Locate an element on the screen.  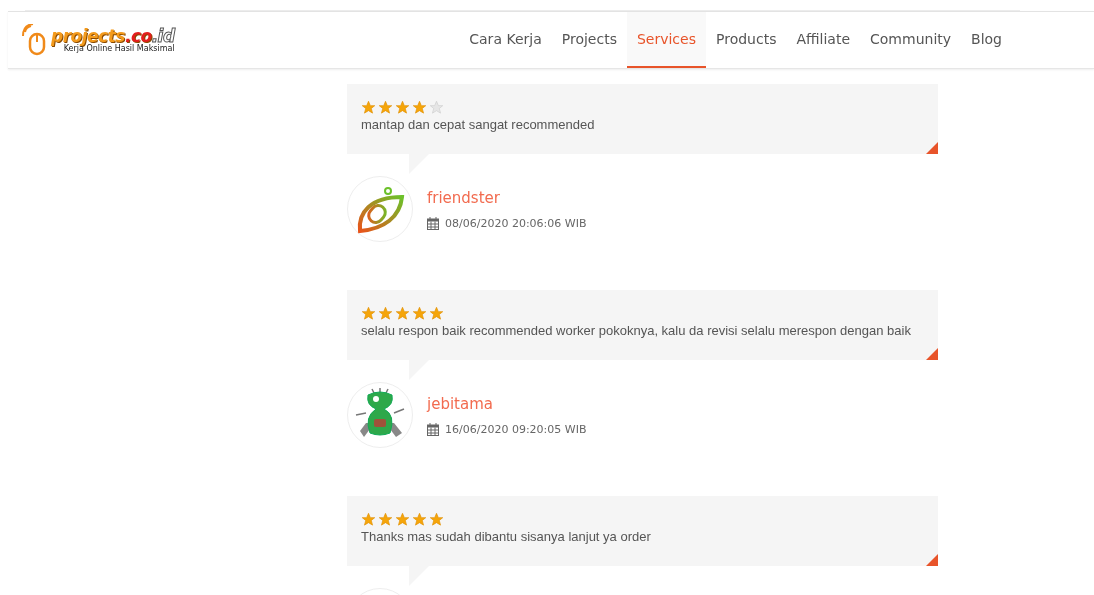
nav-link: Affiliate is located at coordinates (823, 40).